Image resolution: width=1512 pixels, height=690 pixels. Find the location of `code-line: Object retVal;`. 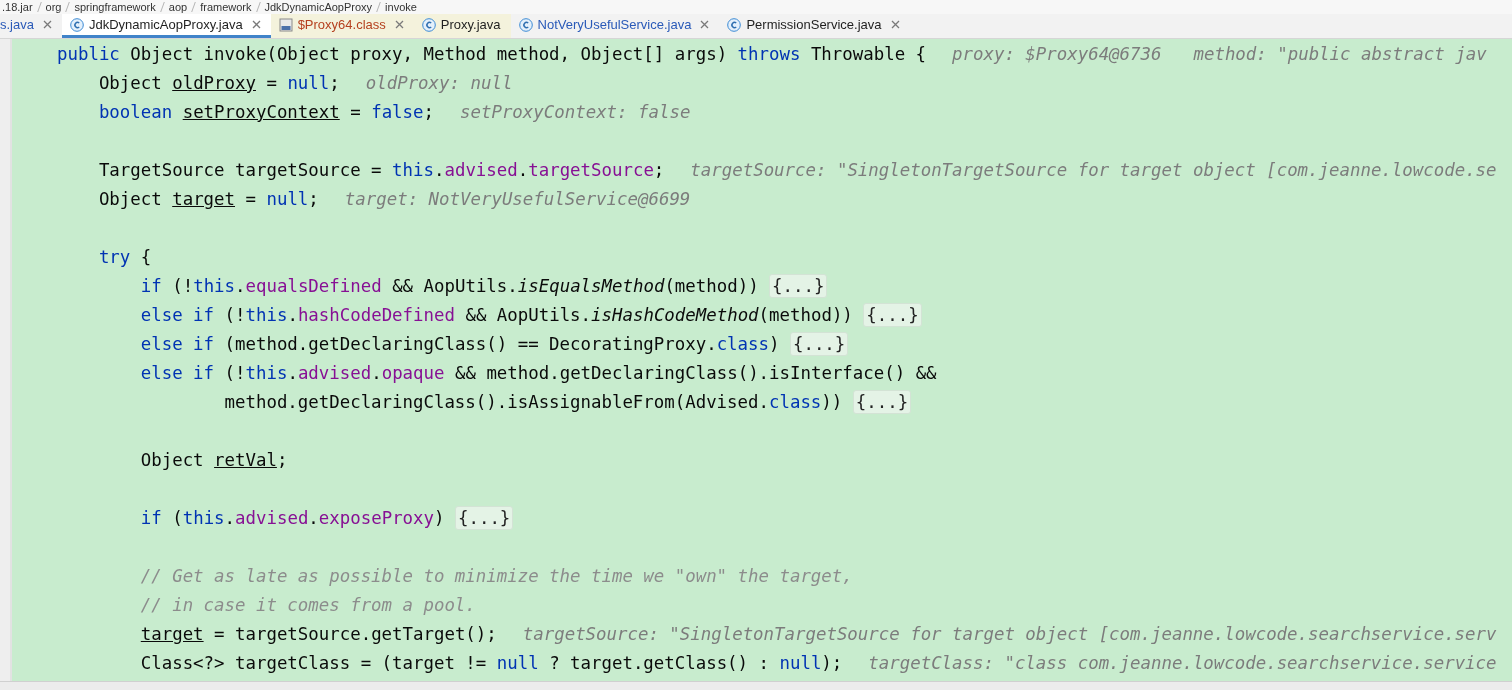

code-line: Object retVal; is located at coordinates (213, 459).